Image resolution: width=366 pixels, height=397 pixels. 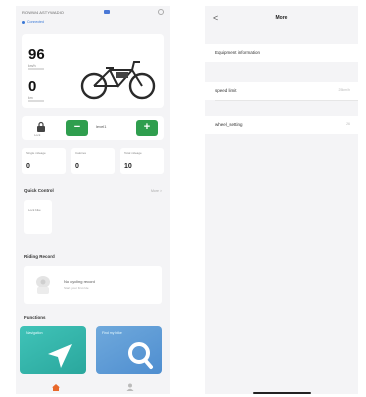 What do you see at coordinates (161, 12) in the screenshot?
I see `settings-icon` at bounding box center [161, 12].